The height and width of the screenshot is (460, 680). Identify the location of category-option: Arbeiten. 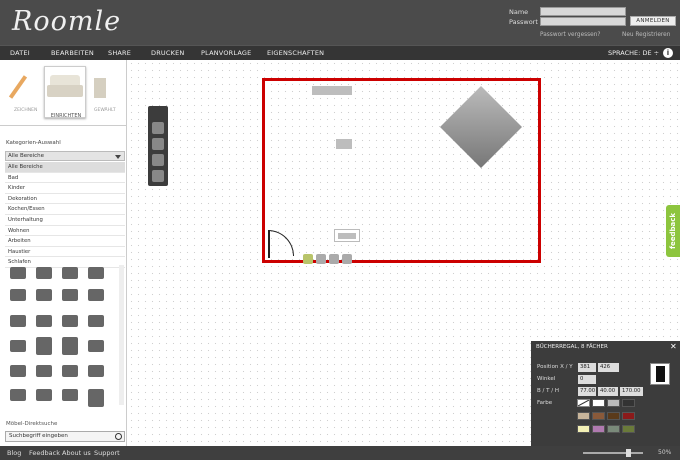
(65, 241).